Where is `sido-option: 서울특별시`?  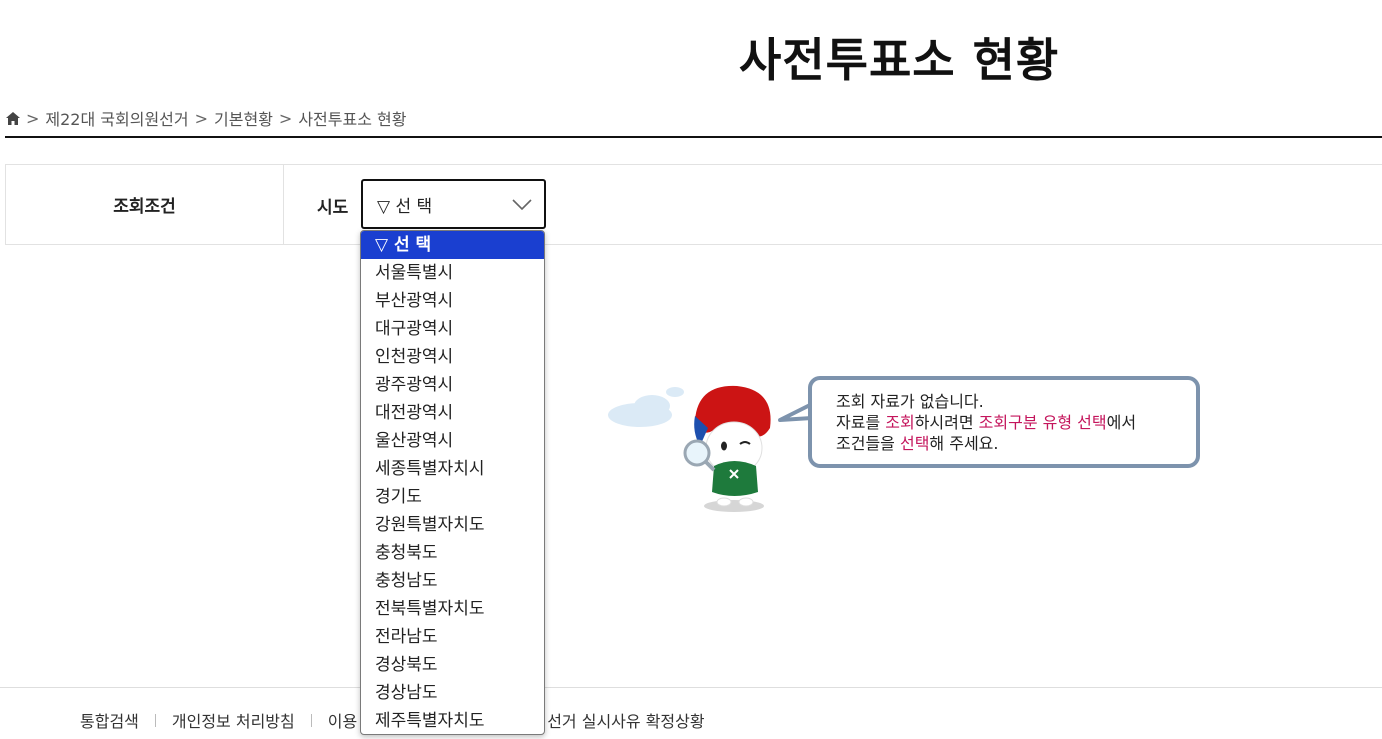
sido-option: 서울특별시 is located at coordinates (452, 273).